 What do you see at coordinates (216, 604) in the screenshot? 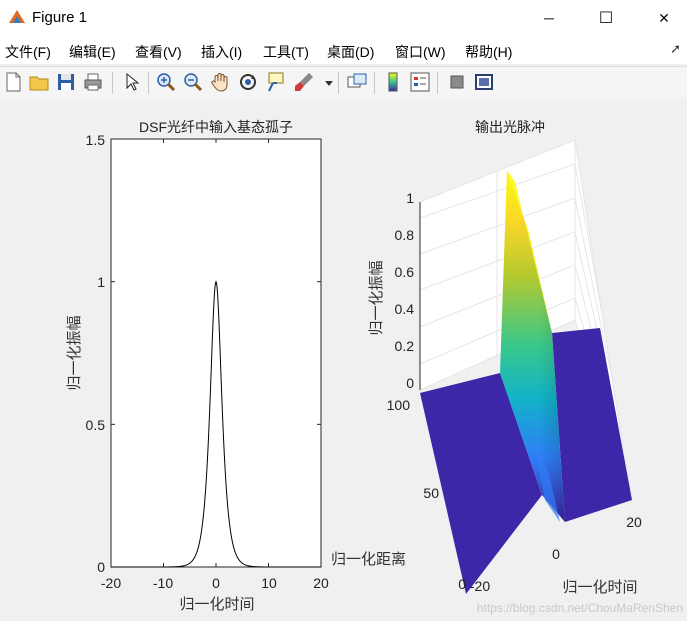
I see `left-x-axis-label: 归一化时间` at bounding box center [216, 604].